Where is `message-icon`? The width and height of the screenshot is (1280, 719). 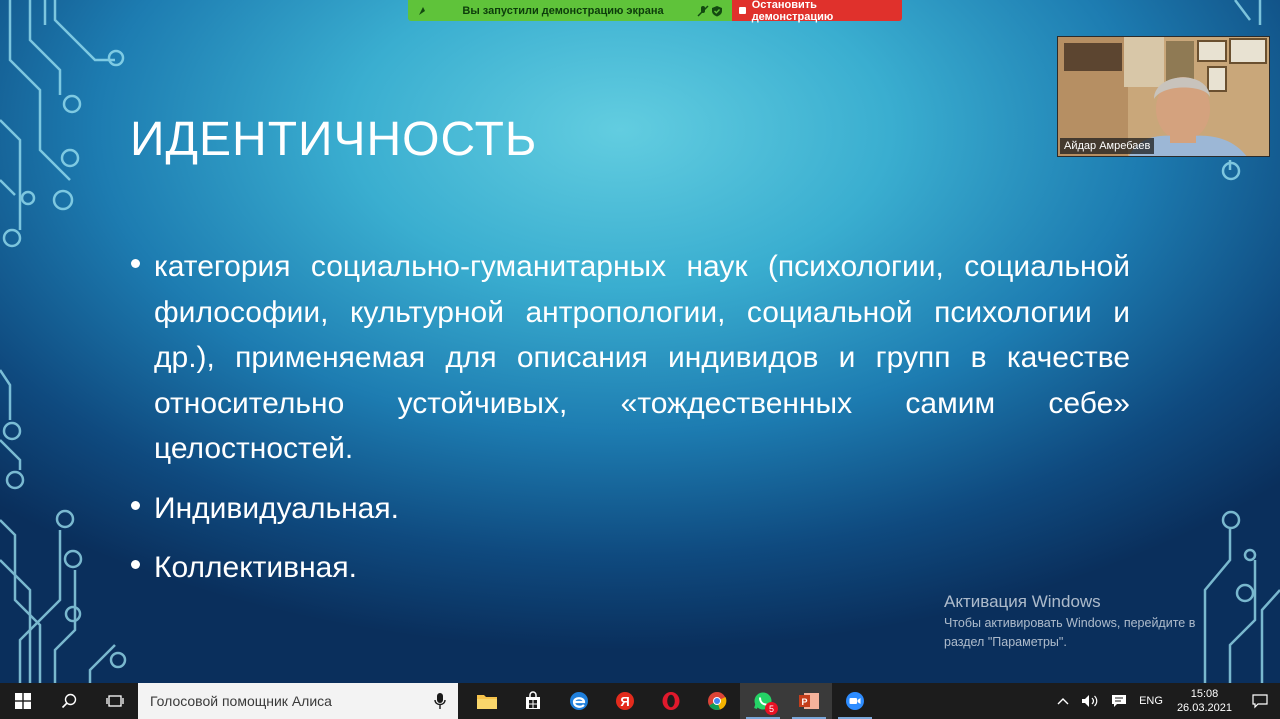
message-icon is located at coordinates (1119, 701).